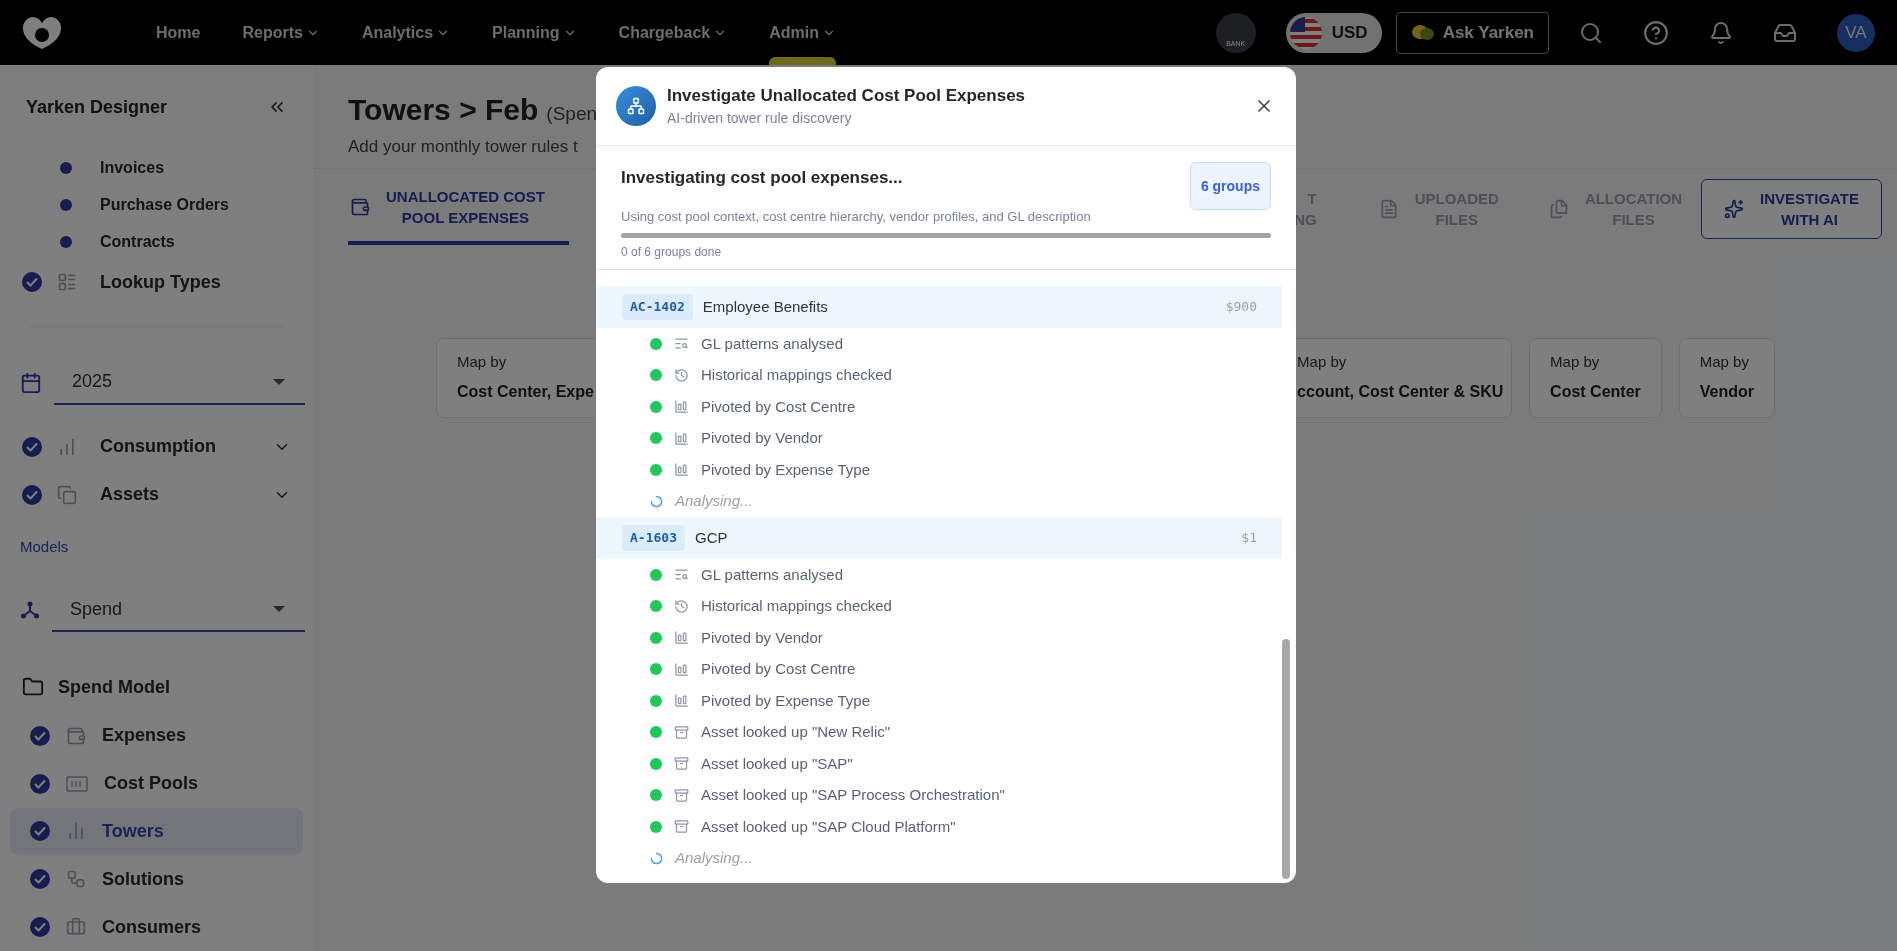 The height and width of the screenshot is (951, 1897). Describe the element at coordinates (463, 147) in the screenshot. I see `page-subtitle: Add your monthly tower rules t` at that location.